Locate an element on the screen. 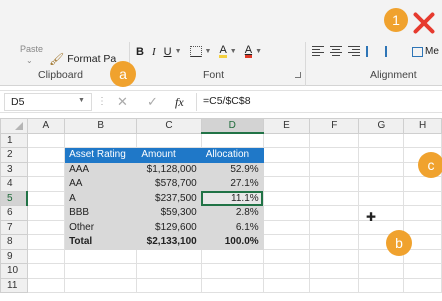 The width and height of the screenshot is (442, 301). total-amount-cell: $2,133,100 is located at coordinates (169, 242).